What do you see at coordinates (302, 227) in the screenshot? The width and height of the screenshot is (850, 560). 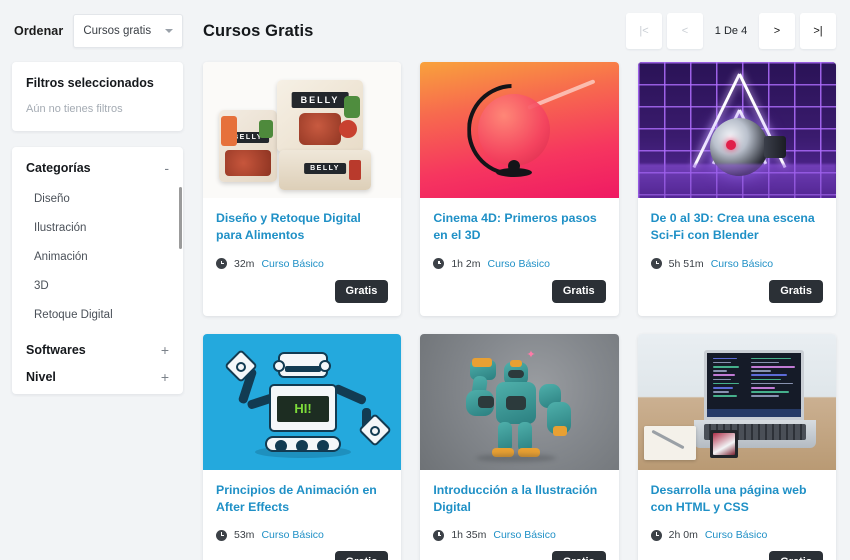 I see `course-title-link: Diseño y Retoque Digital para Alimentos` at bounding box center [302, 227].